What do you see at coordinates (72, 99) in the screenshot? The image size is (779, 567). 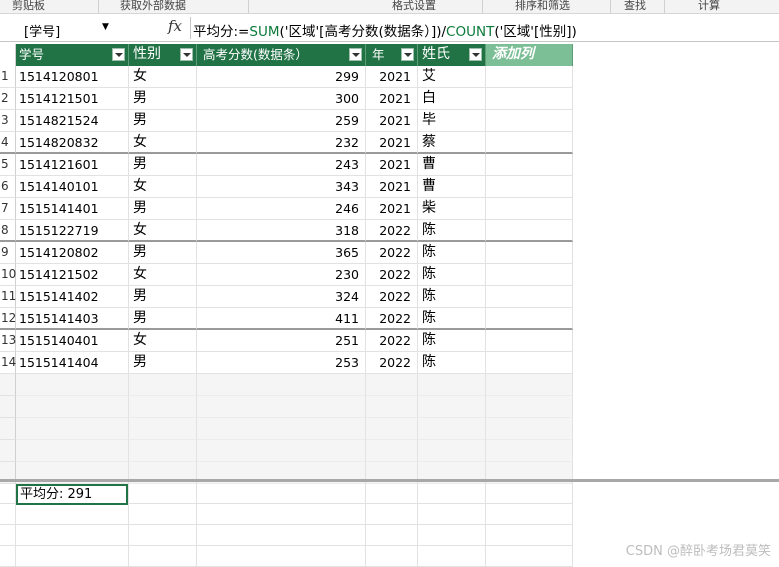 I see `cell-student-id: 1514121501` at bounding box center [72, 99].